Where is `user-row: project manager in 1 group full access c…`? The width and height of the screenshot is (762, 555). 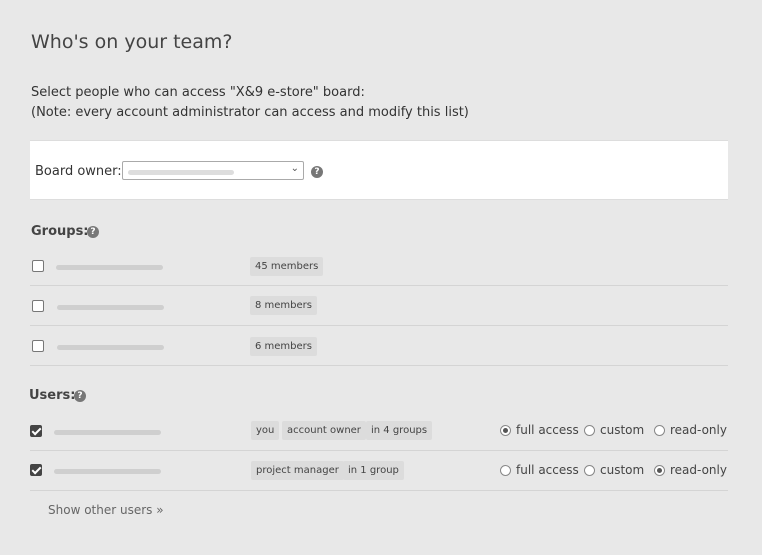 user-row: project manager in 1 group full access c… is located at coordinates (379, 471).